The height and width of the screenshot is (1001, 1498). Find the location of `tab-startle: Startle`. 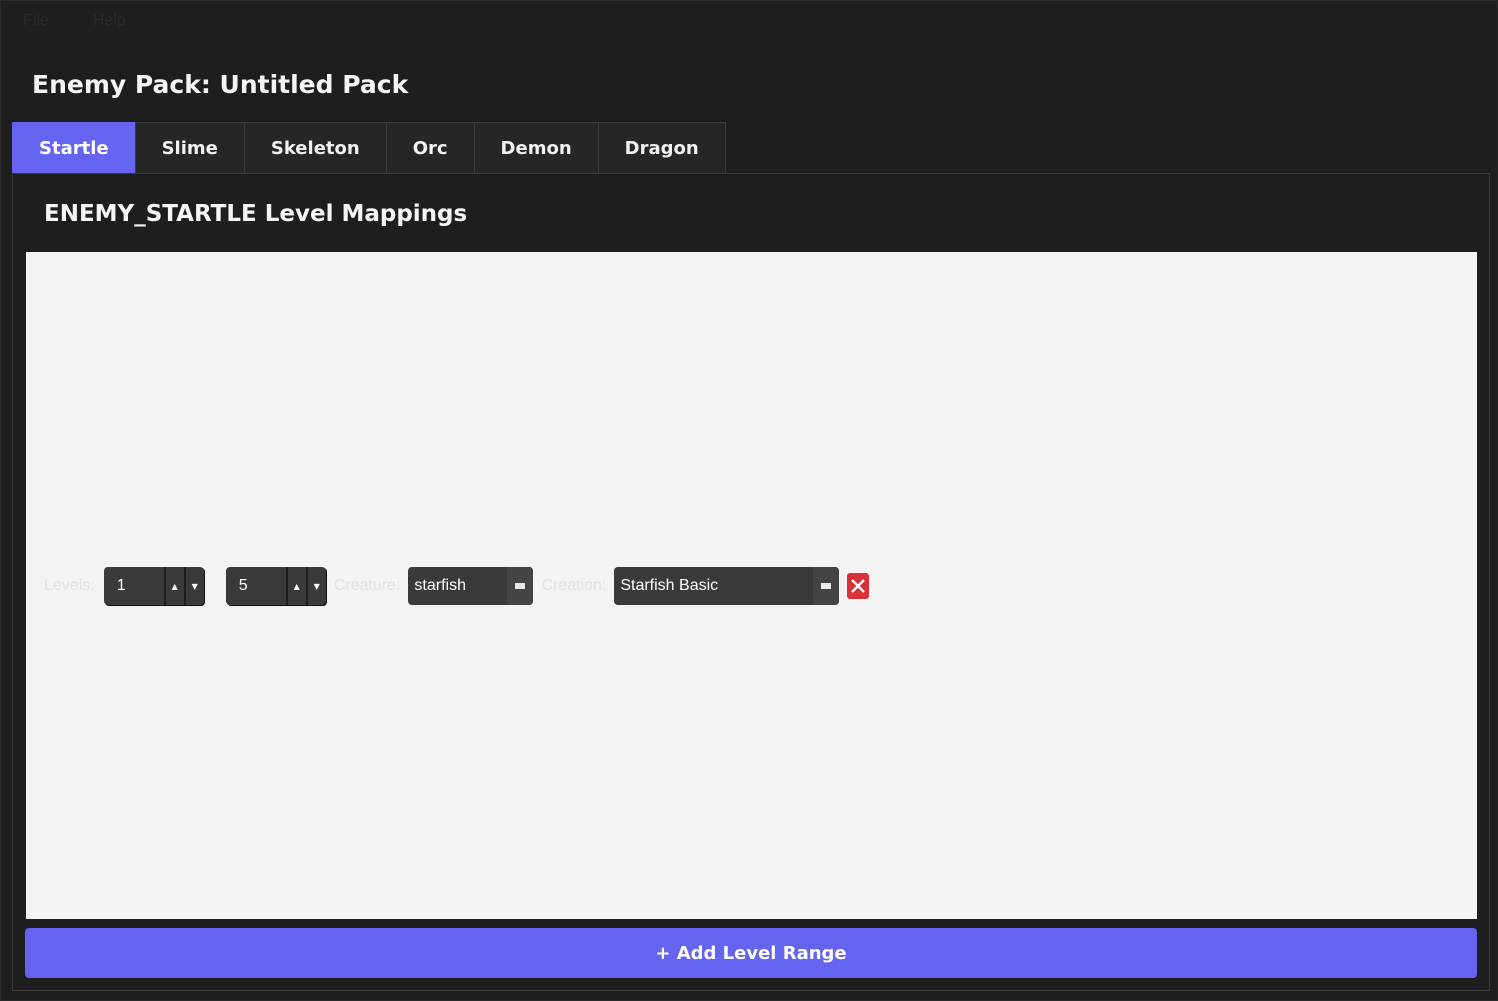

tab-startle: Startle is located at coordinates (73, 148).